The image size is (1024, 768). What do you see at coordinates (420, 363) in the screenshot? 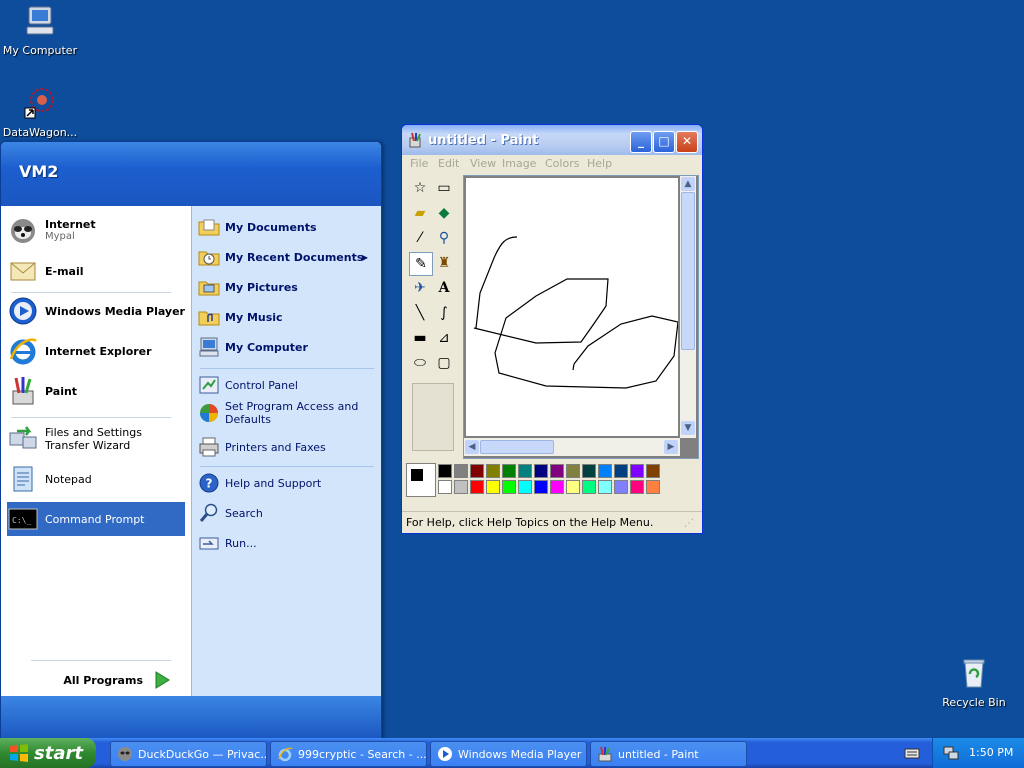
I see `ellipse-tool: ⬭` at bounding box center [420, 363].